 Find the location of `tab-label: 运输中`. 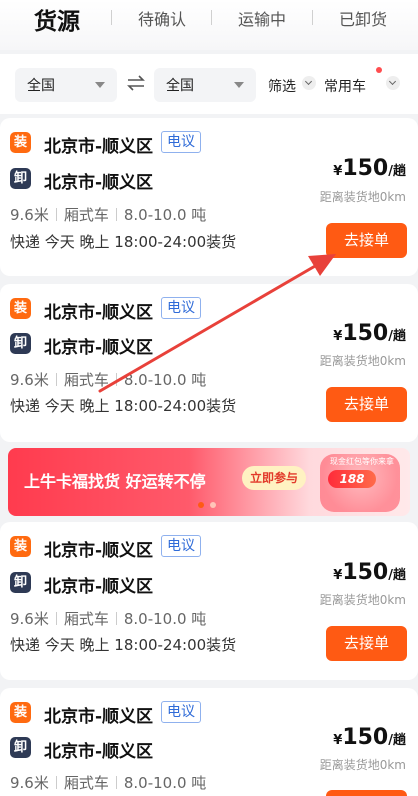

tab-label: 运输中 is located at coordinates (262, 19).